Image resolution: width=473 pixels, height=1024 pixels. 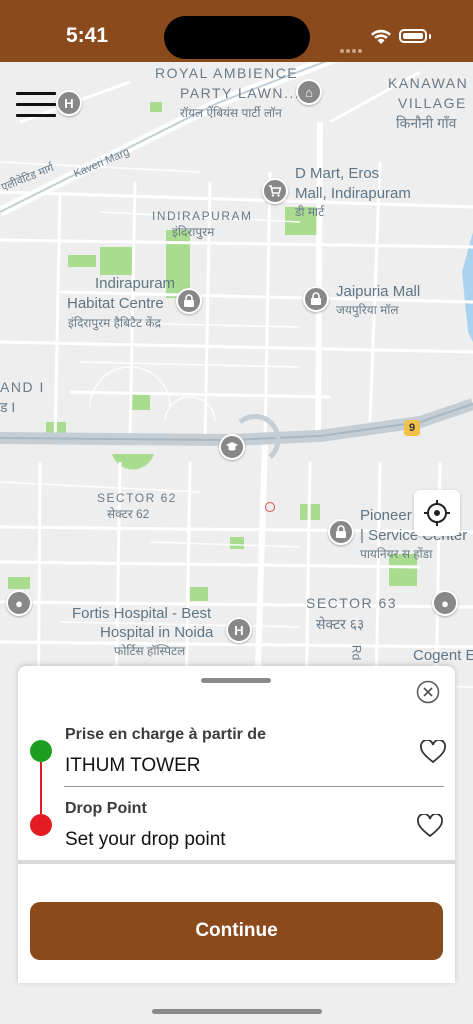 What do you see at coordinates (137, 498) in the screenshot?
I see `map-label: SECTOR 62` at bounding box center [137, 498].